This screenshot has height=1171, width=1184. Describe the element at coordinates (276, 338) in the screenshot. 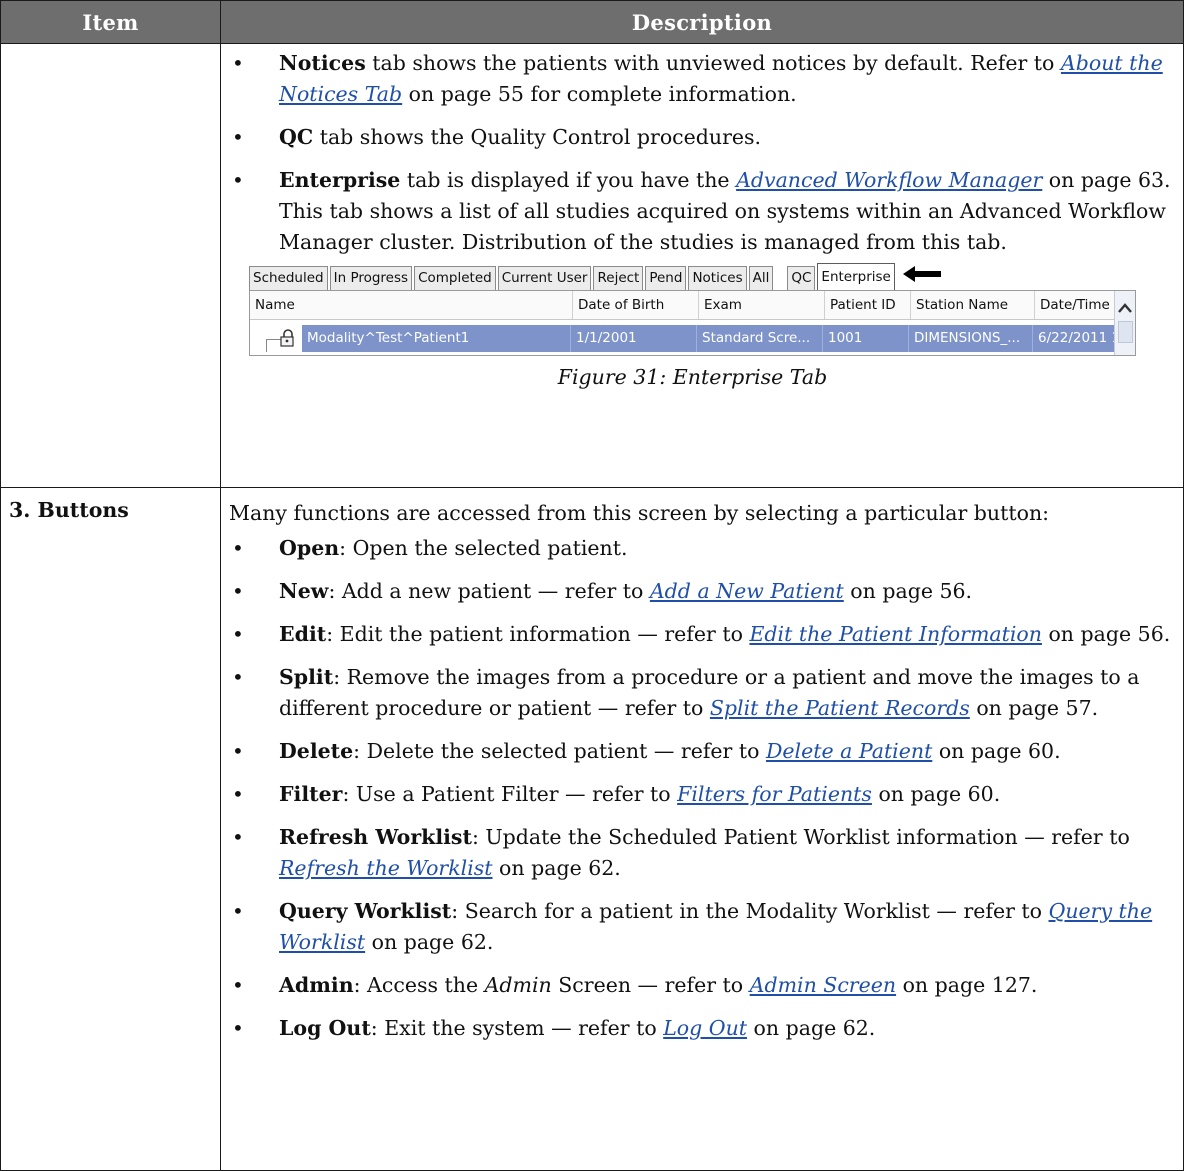

I see `tree-node` at that location.